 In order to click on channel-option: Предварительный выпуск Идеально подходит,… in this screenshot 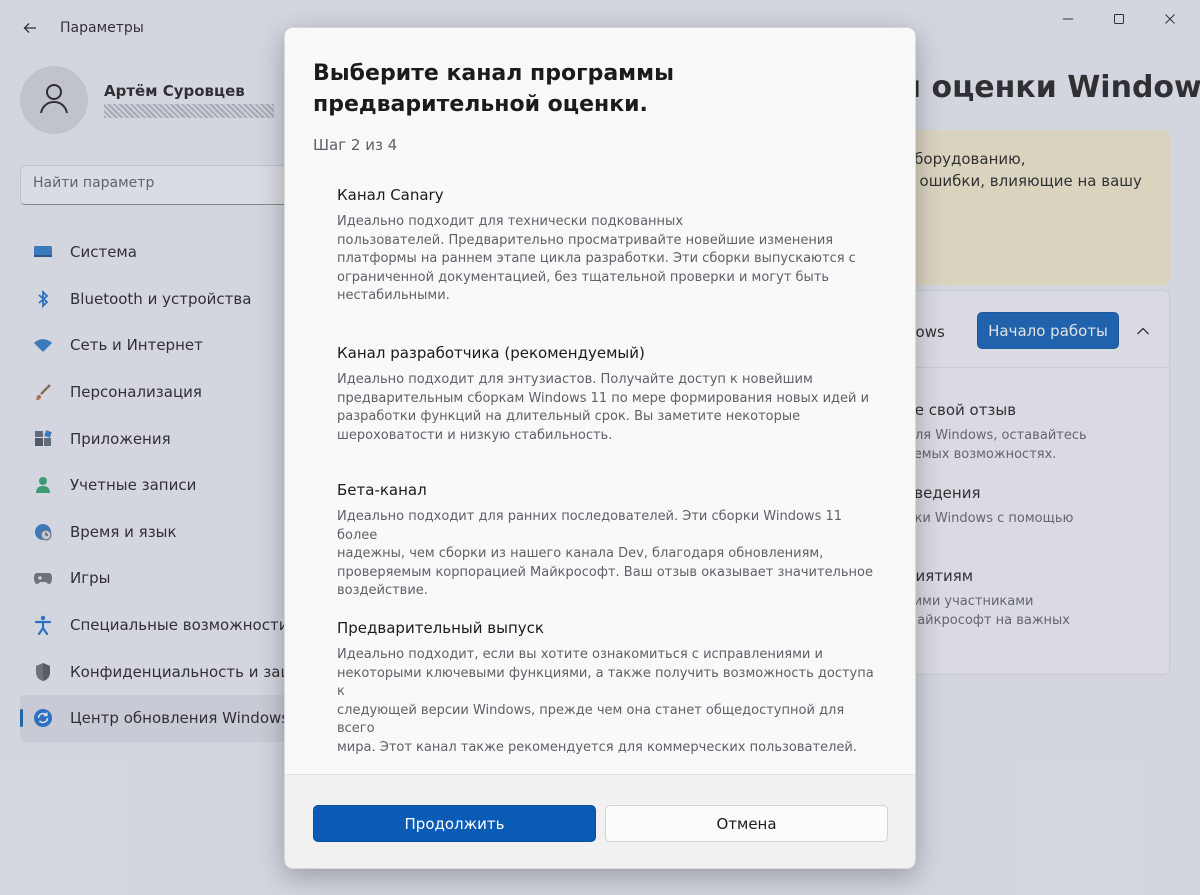, I will do `click(607, 688)`.